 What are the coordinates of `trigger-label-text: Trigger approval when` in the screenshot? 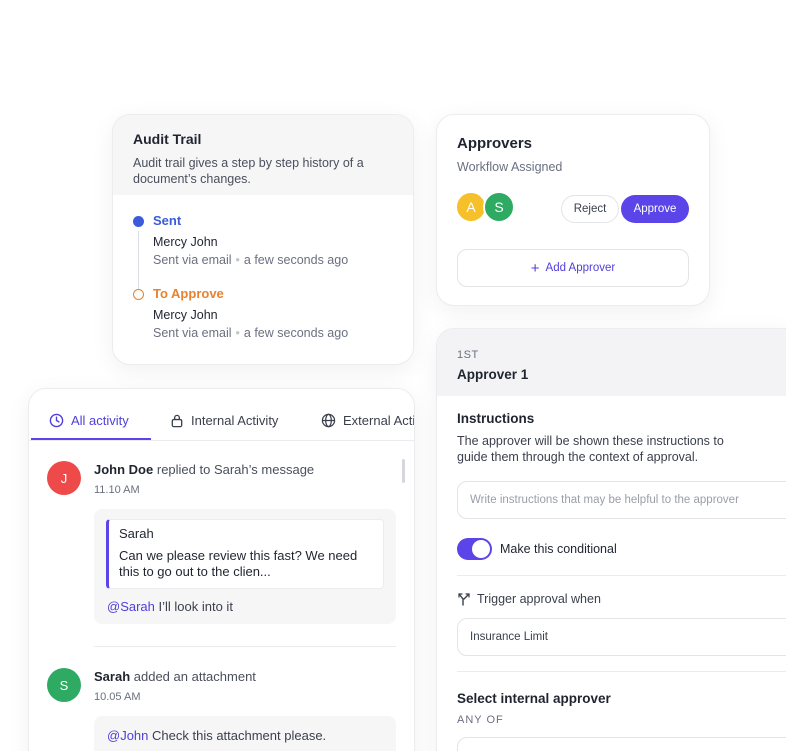 It's located at (539, 599).